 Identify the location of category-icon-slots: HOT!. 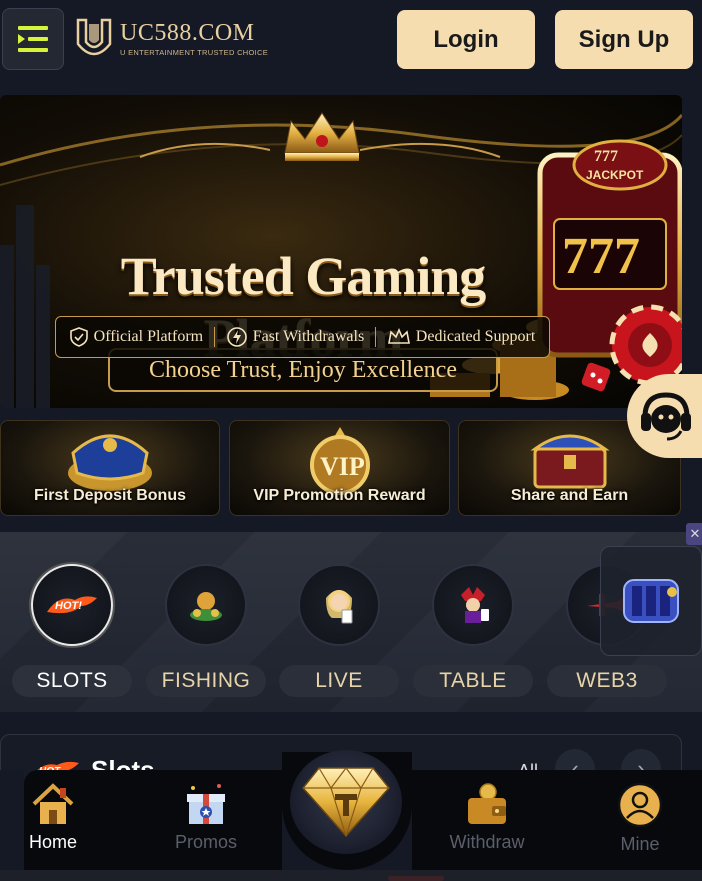
(72, 605).